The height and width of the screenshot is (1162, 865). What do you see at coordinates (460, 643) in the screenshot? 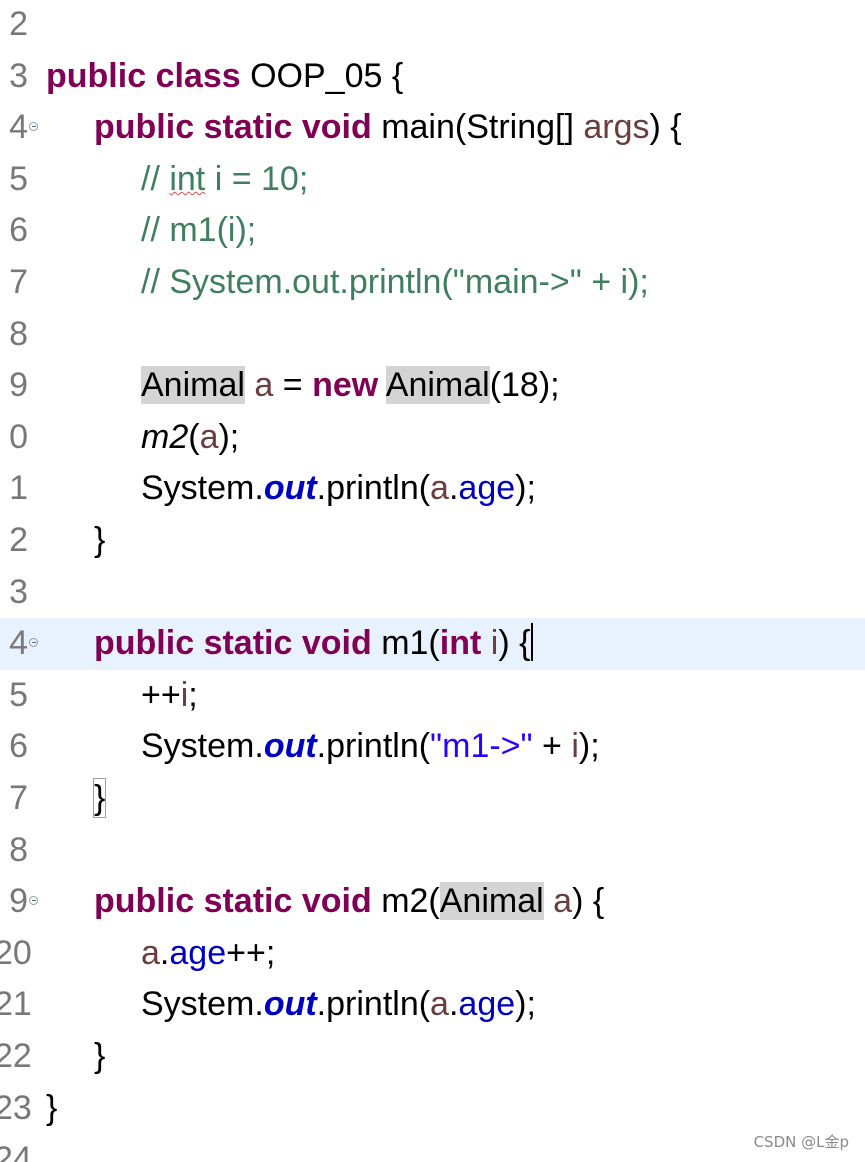
I see `keyword: int` at bounding box center [460, 643].